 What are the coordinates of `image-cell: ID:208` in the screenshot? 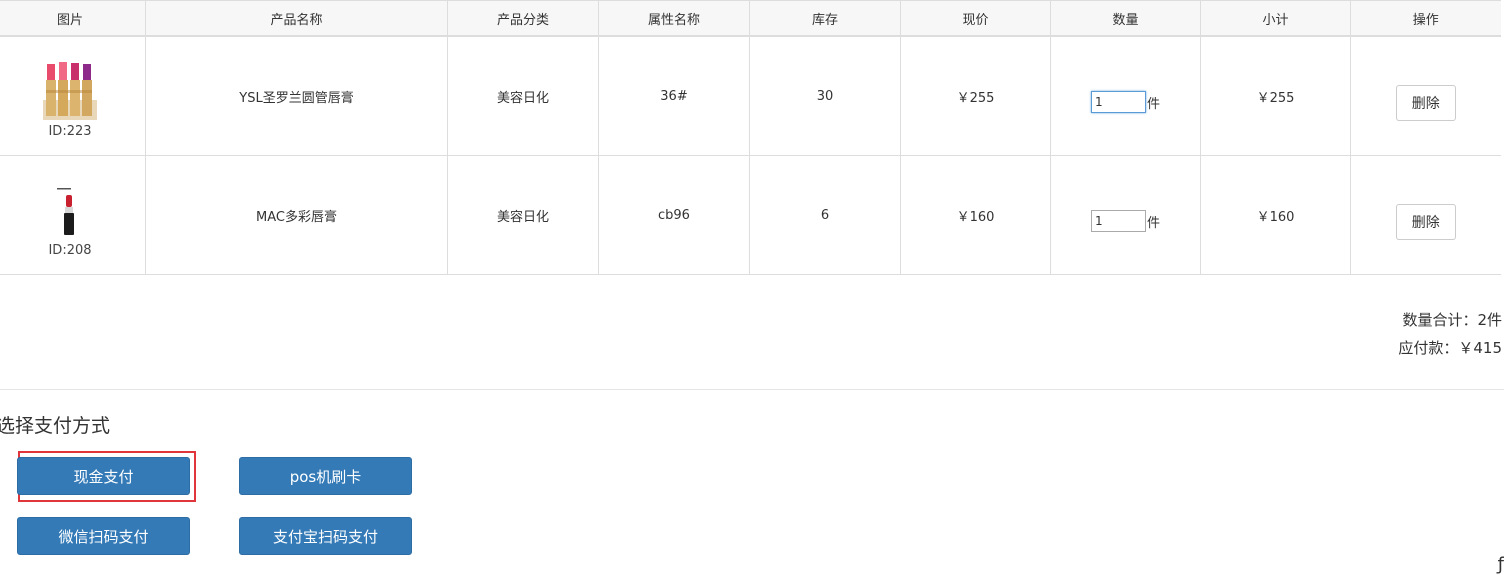 It's located at (73, 215).